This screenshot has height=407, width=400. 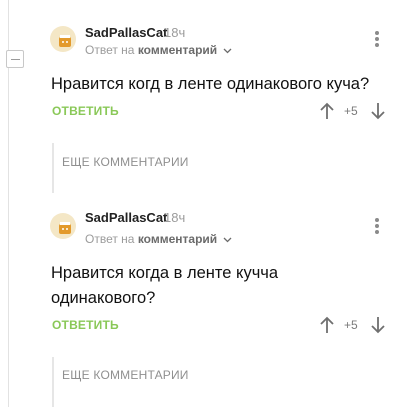 I want to click on comment-text: Нравится когд в ленте одинакового куча?, so click(x=210, y=84).